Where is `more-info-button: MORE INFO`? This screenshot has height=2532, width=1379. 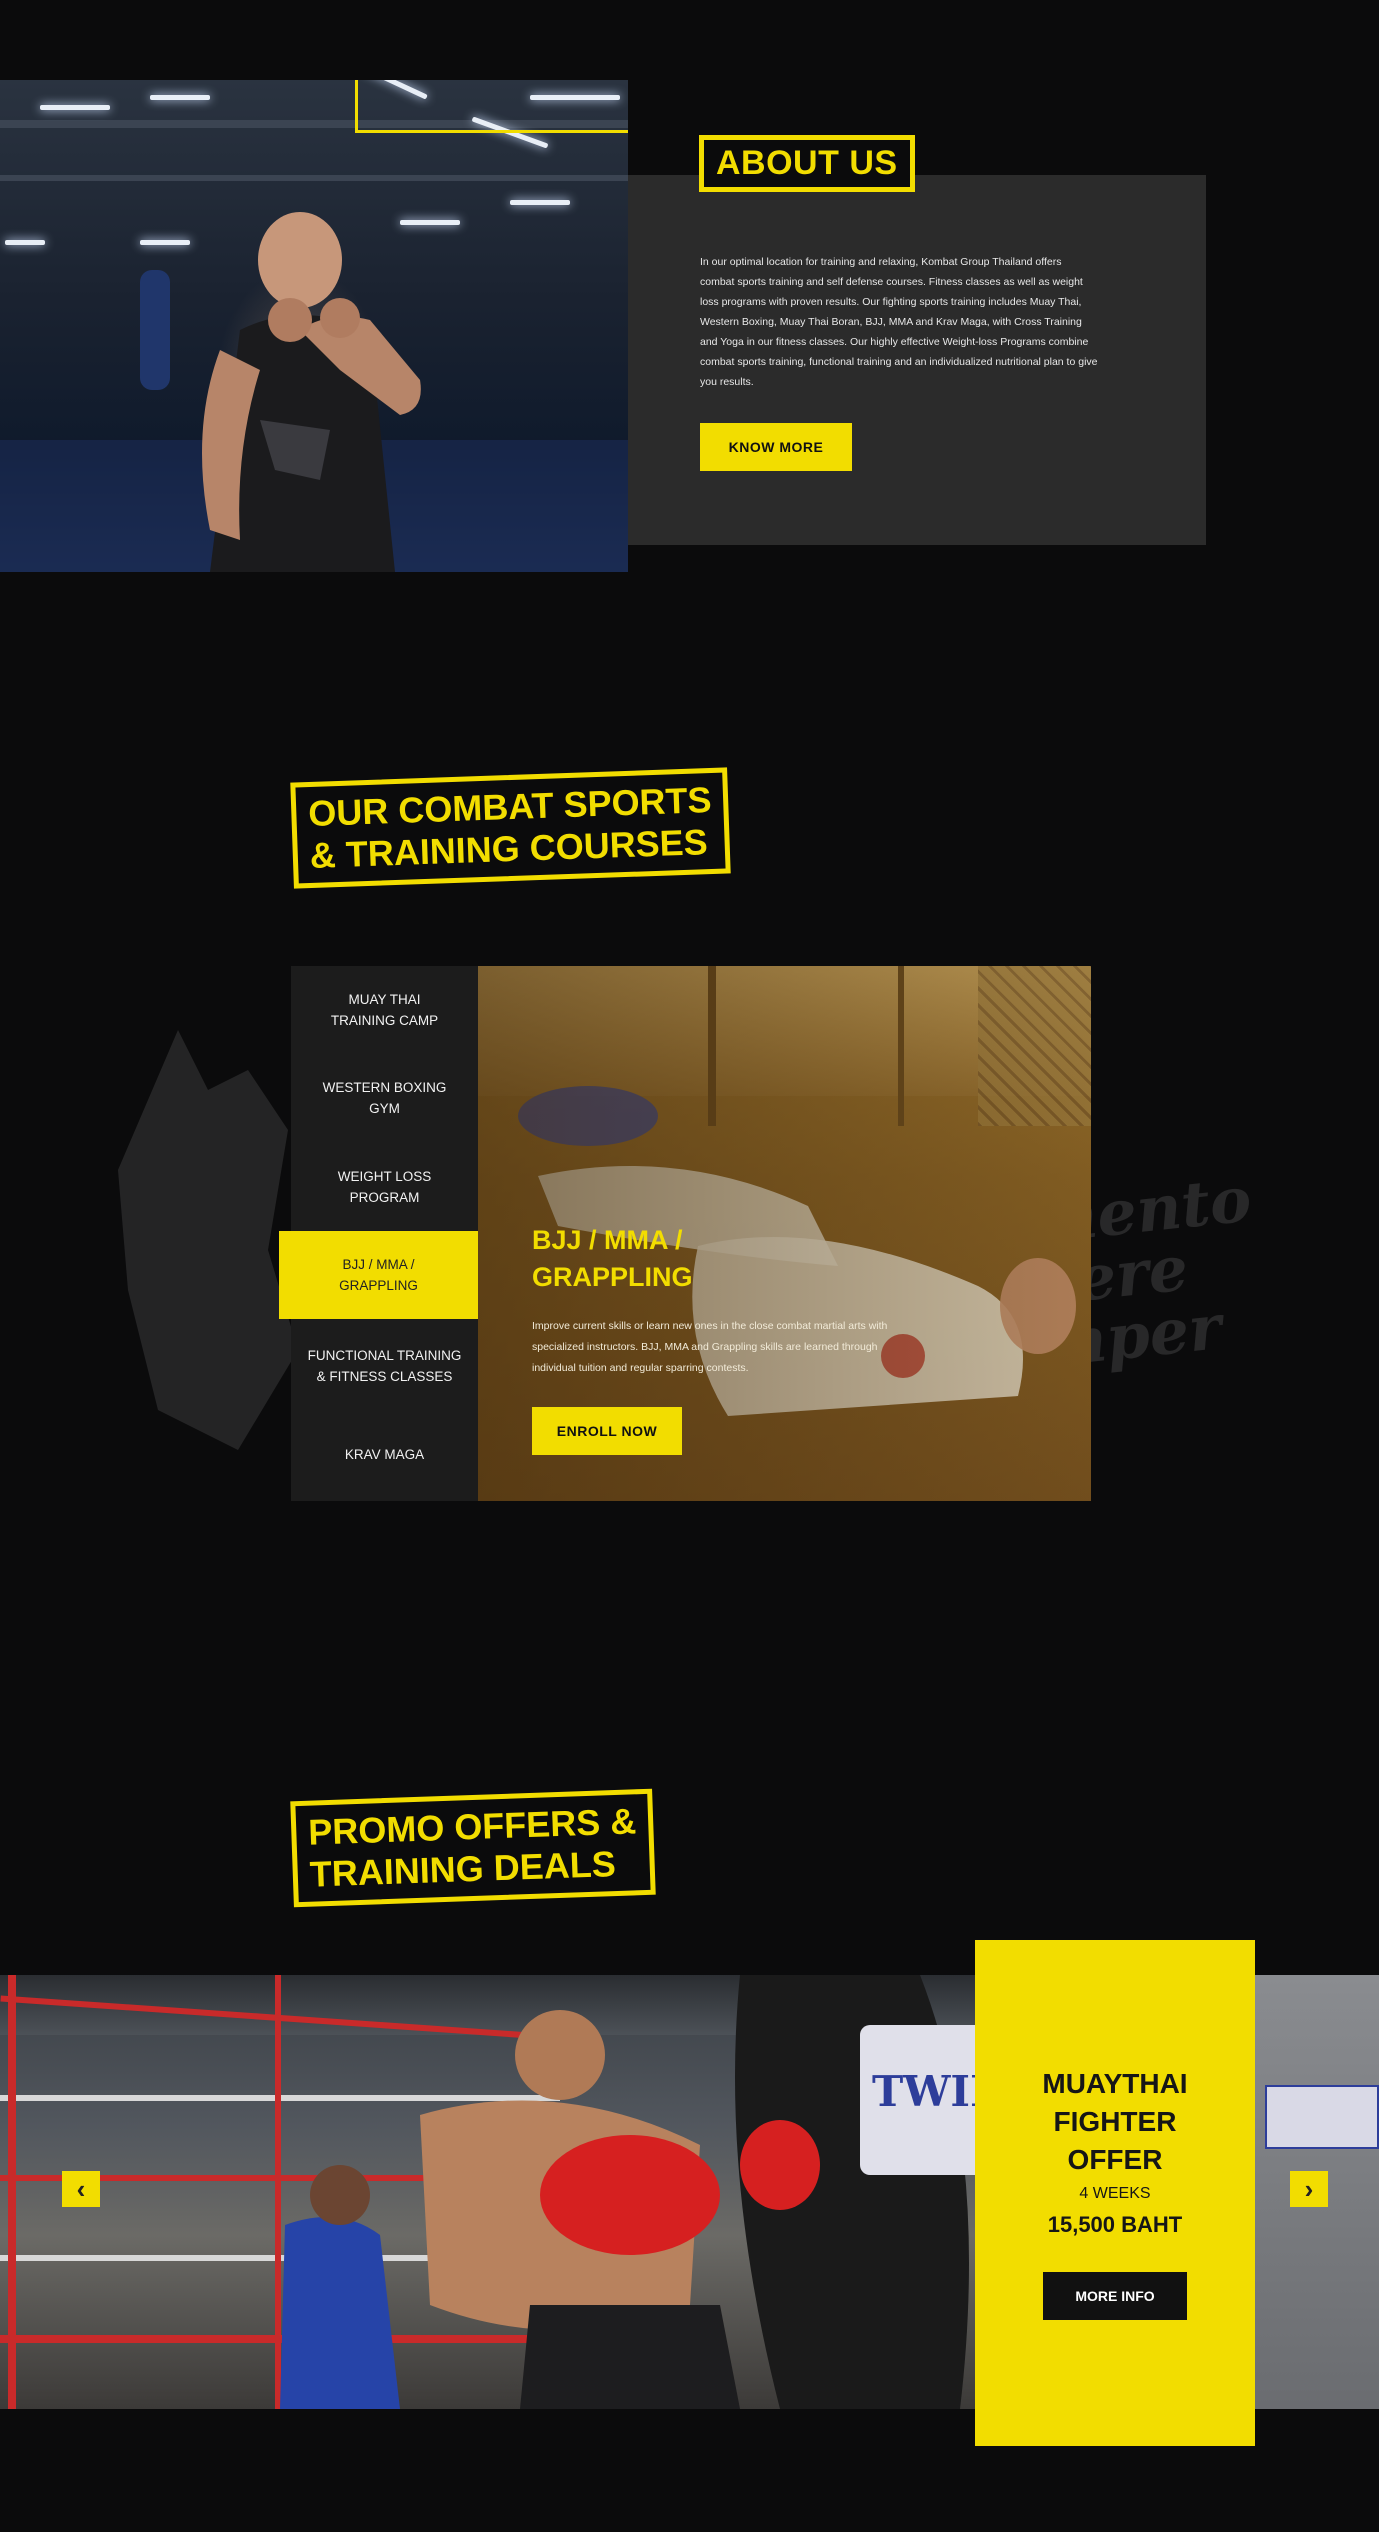
more-info-button: MORE INFO is located at coordinates (1115, 2296).